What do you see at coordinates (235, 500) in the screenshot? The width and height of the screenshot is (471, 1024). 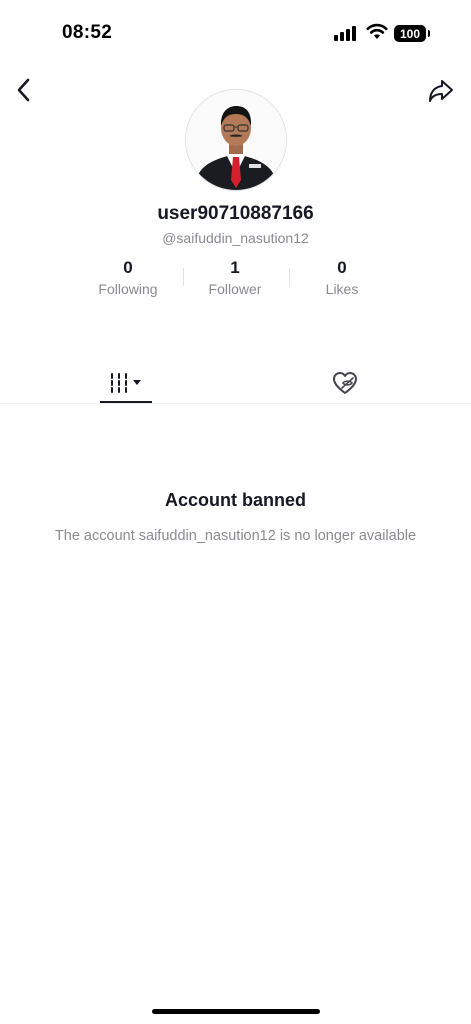 I see `account-banned-title: Account banned` at bounding box center [235, 500].